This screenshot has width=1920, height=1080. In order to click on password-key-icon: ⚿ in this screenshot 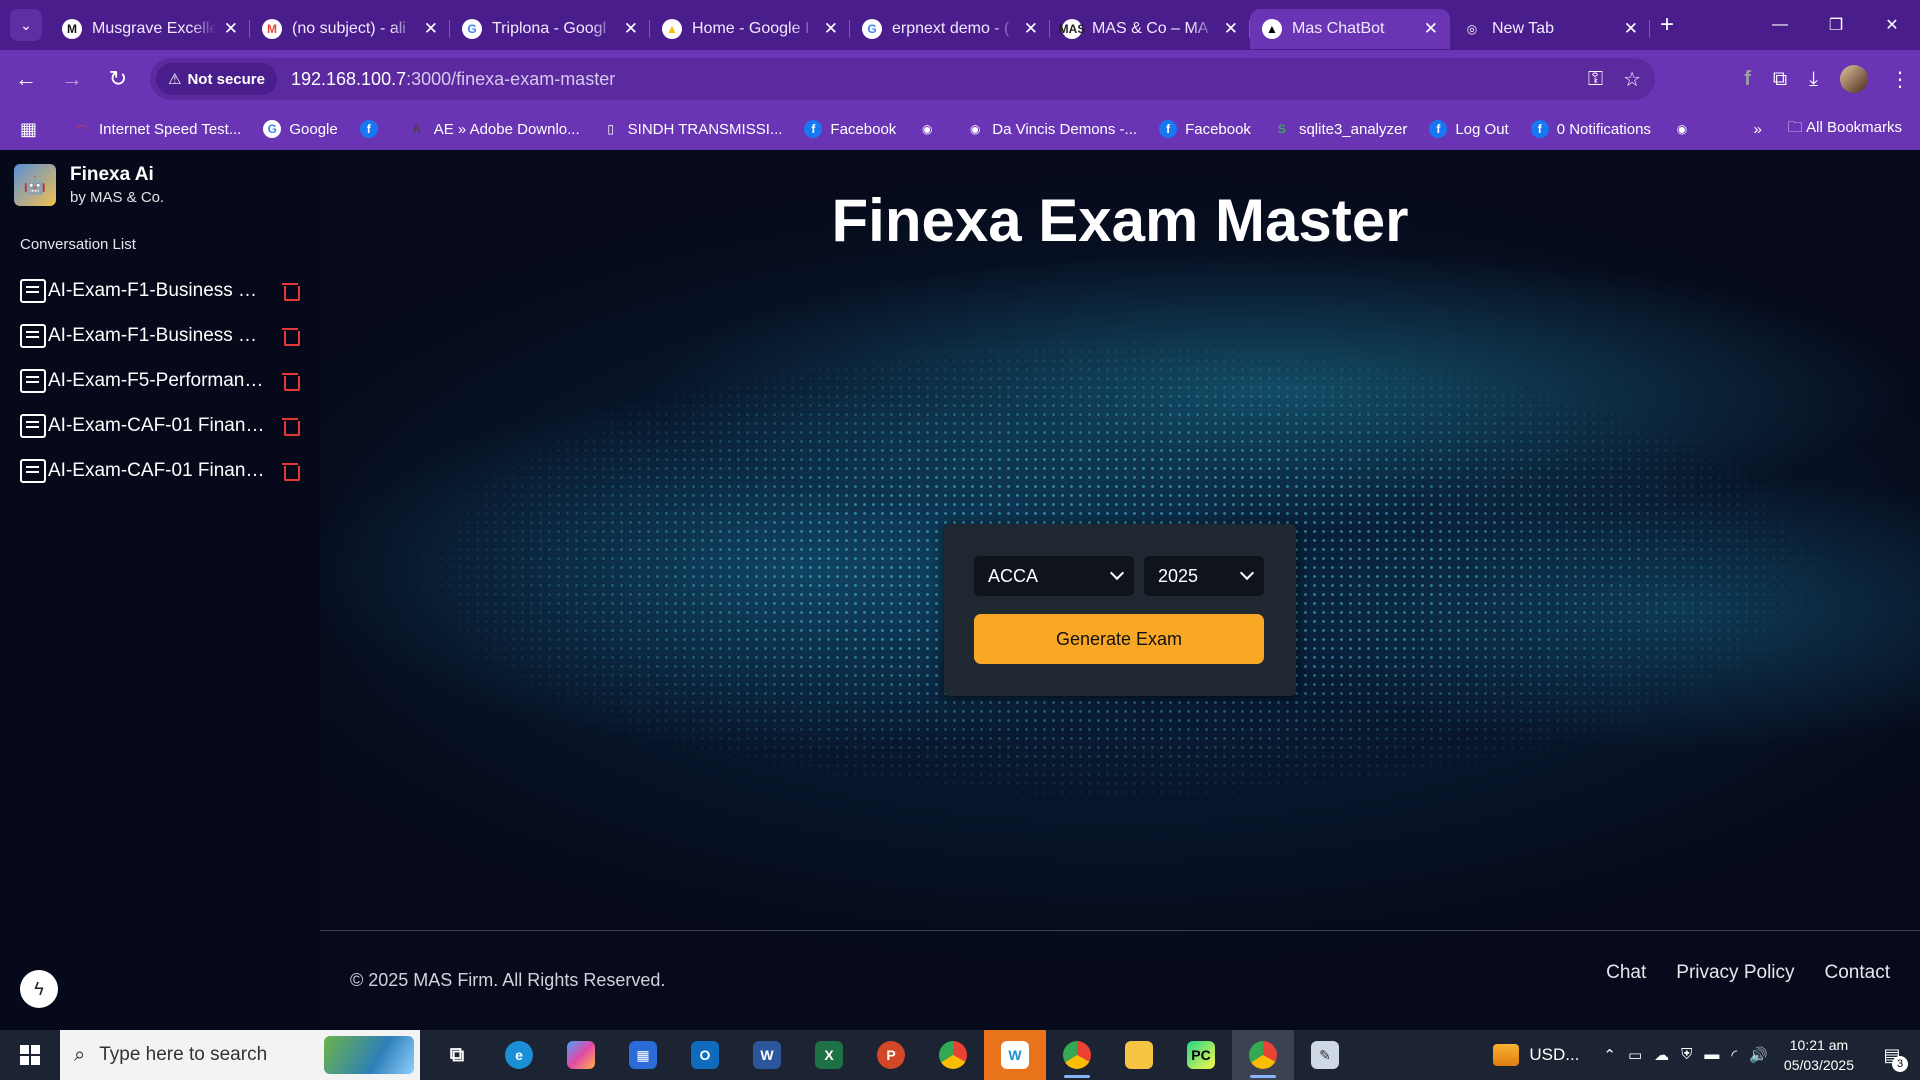, I will do `click(1595, 79)`.